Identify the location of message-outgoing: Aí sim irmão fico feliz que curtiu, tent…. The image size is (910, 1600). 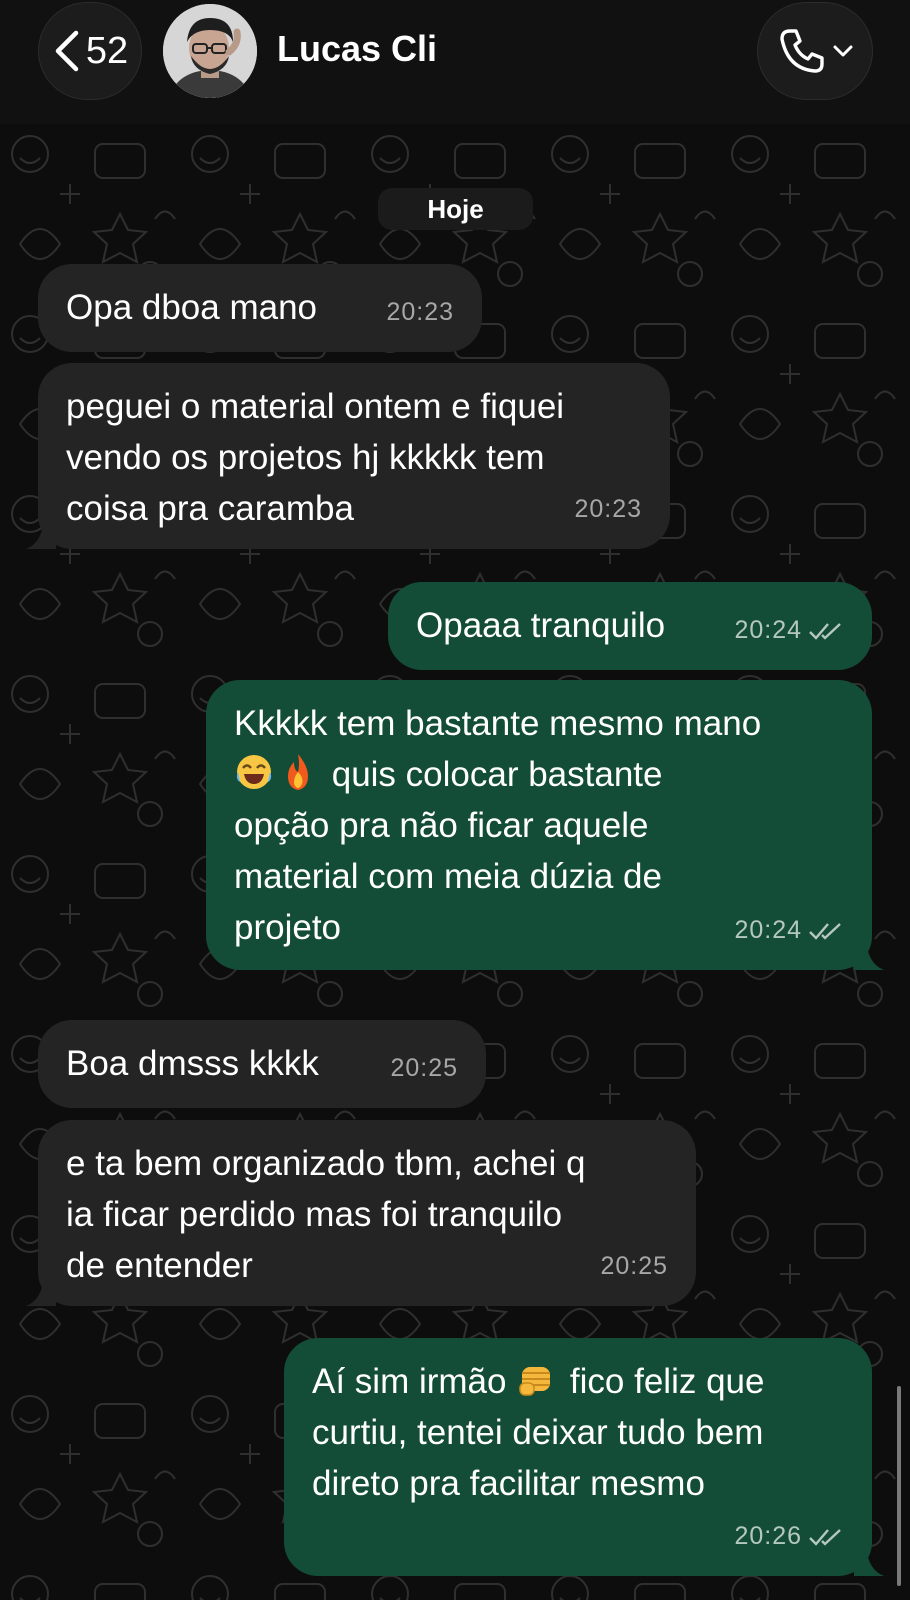
(584, 1457).